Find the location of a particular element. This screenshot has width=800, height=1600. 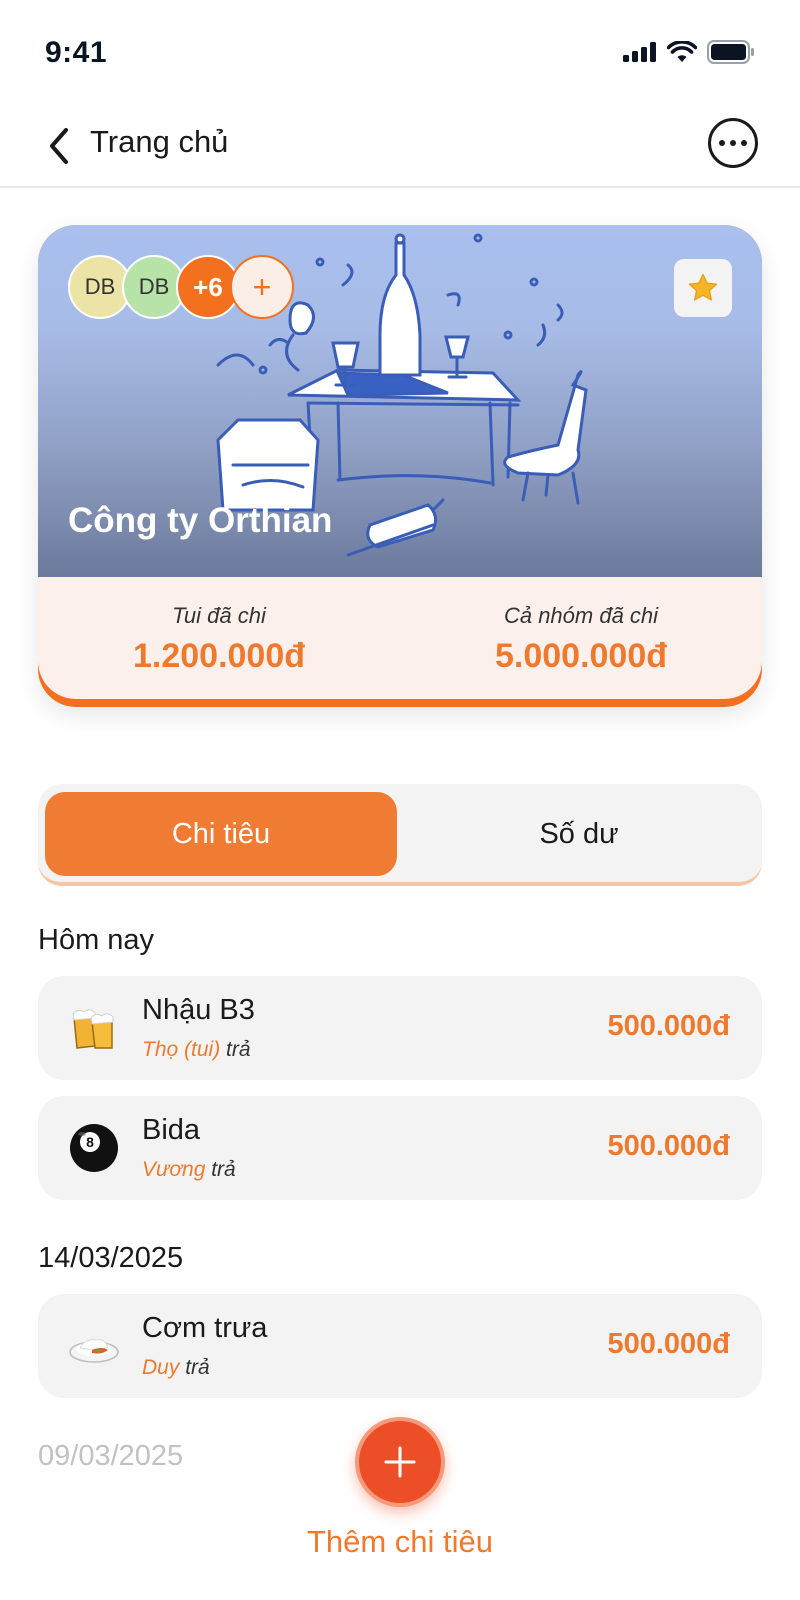

payer-name: Vương is located at coordinates (174, 1169).